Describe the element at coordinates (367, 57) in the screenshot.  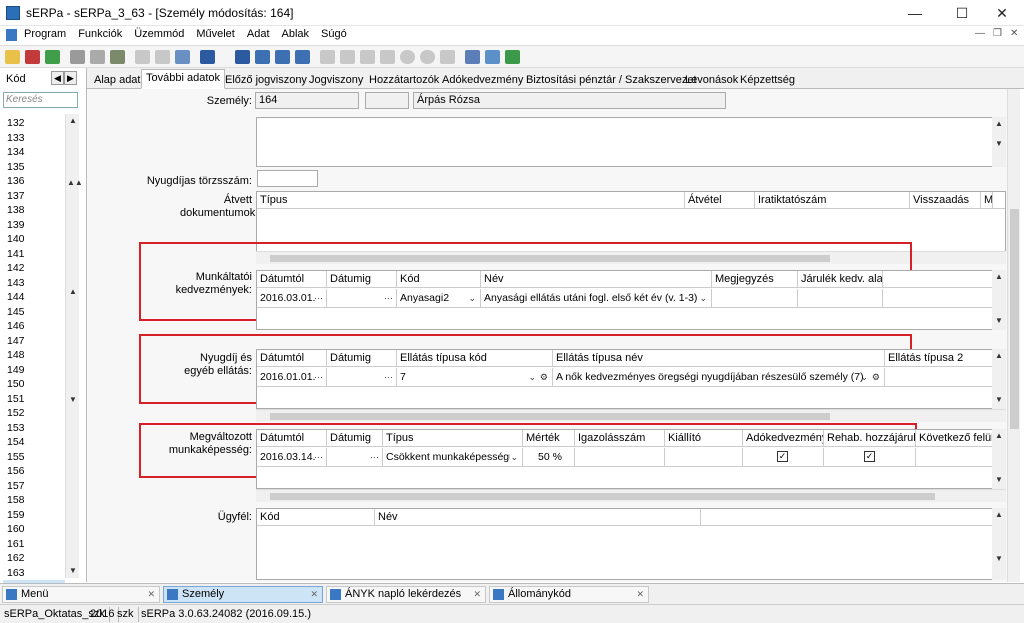
I see `list-icon` at that location.